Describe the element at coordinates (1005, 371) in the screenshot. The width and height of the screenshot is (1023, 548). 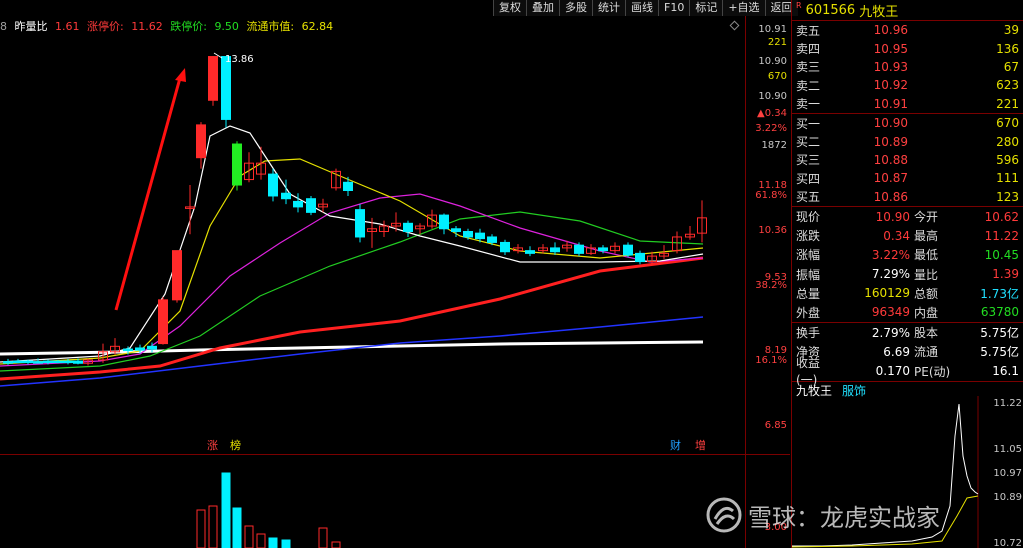
I see `stat-value: 16.1` at that location.